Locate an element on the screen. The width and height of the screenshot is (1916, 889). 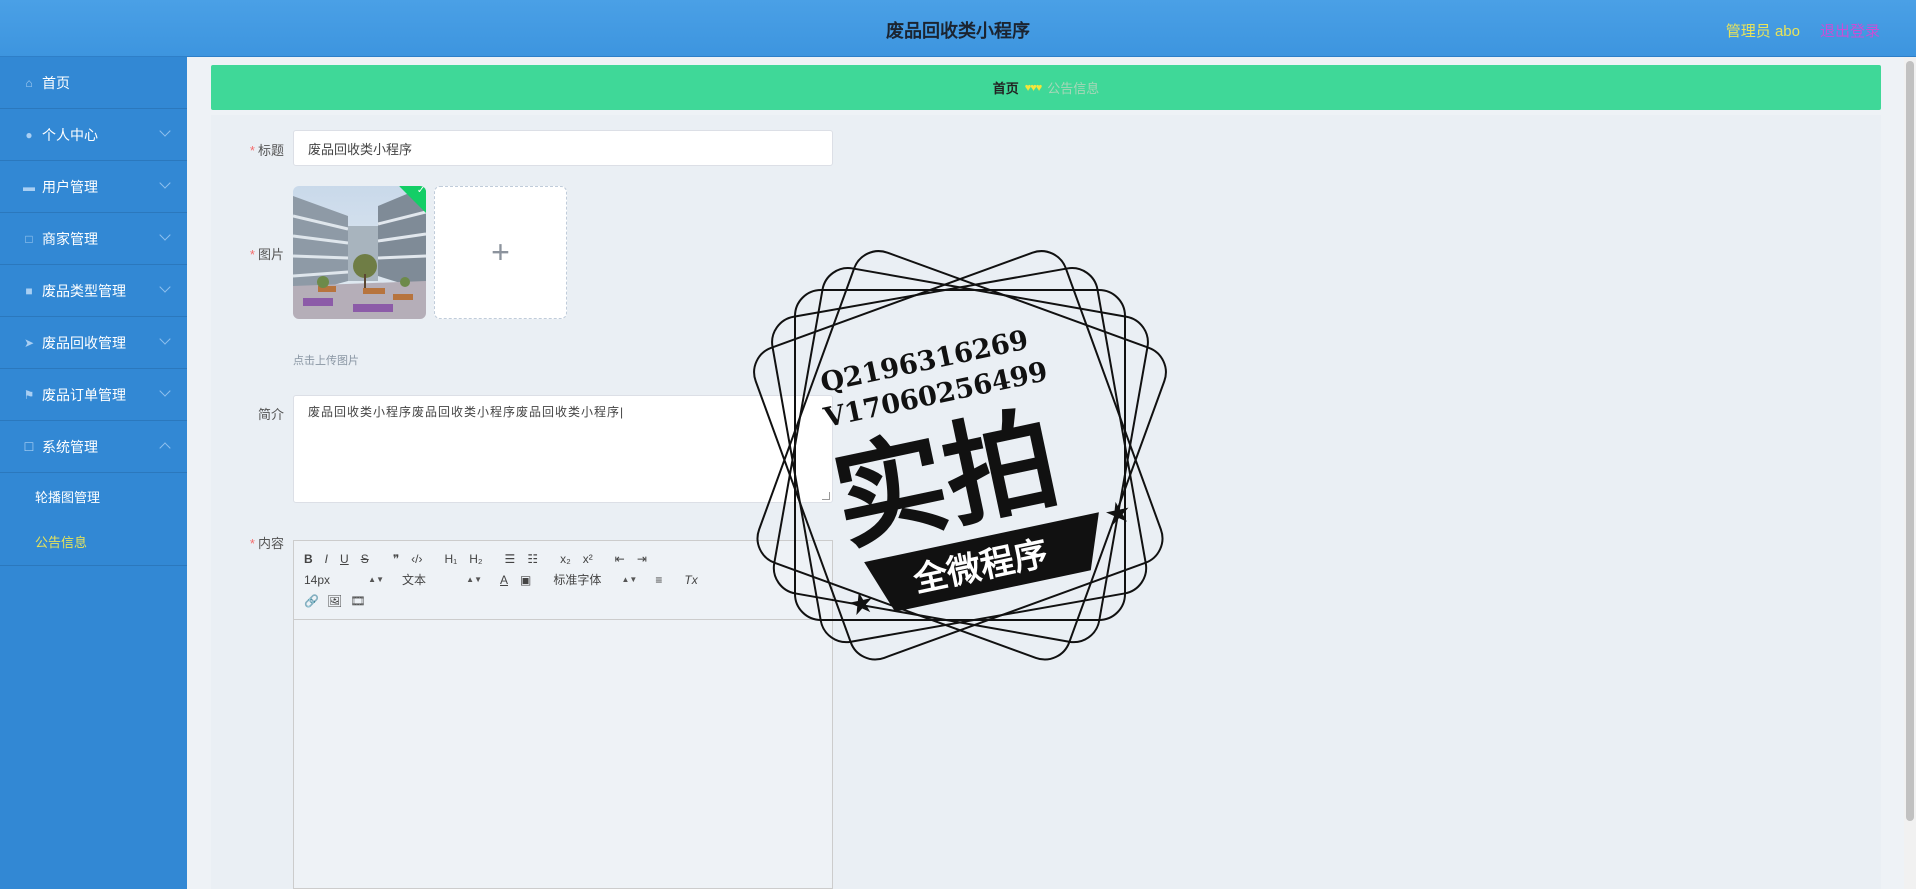
plus-icon: + is located at coordinates (500, 252).